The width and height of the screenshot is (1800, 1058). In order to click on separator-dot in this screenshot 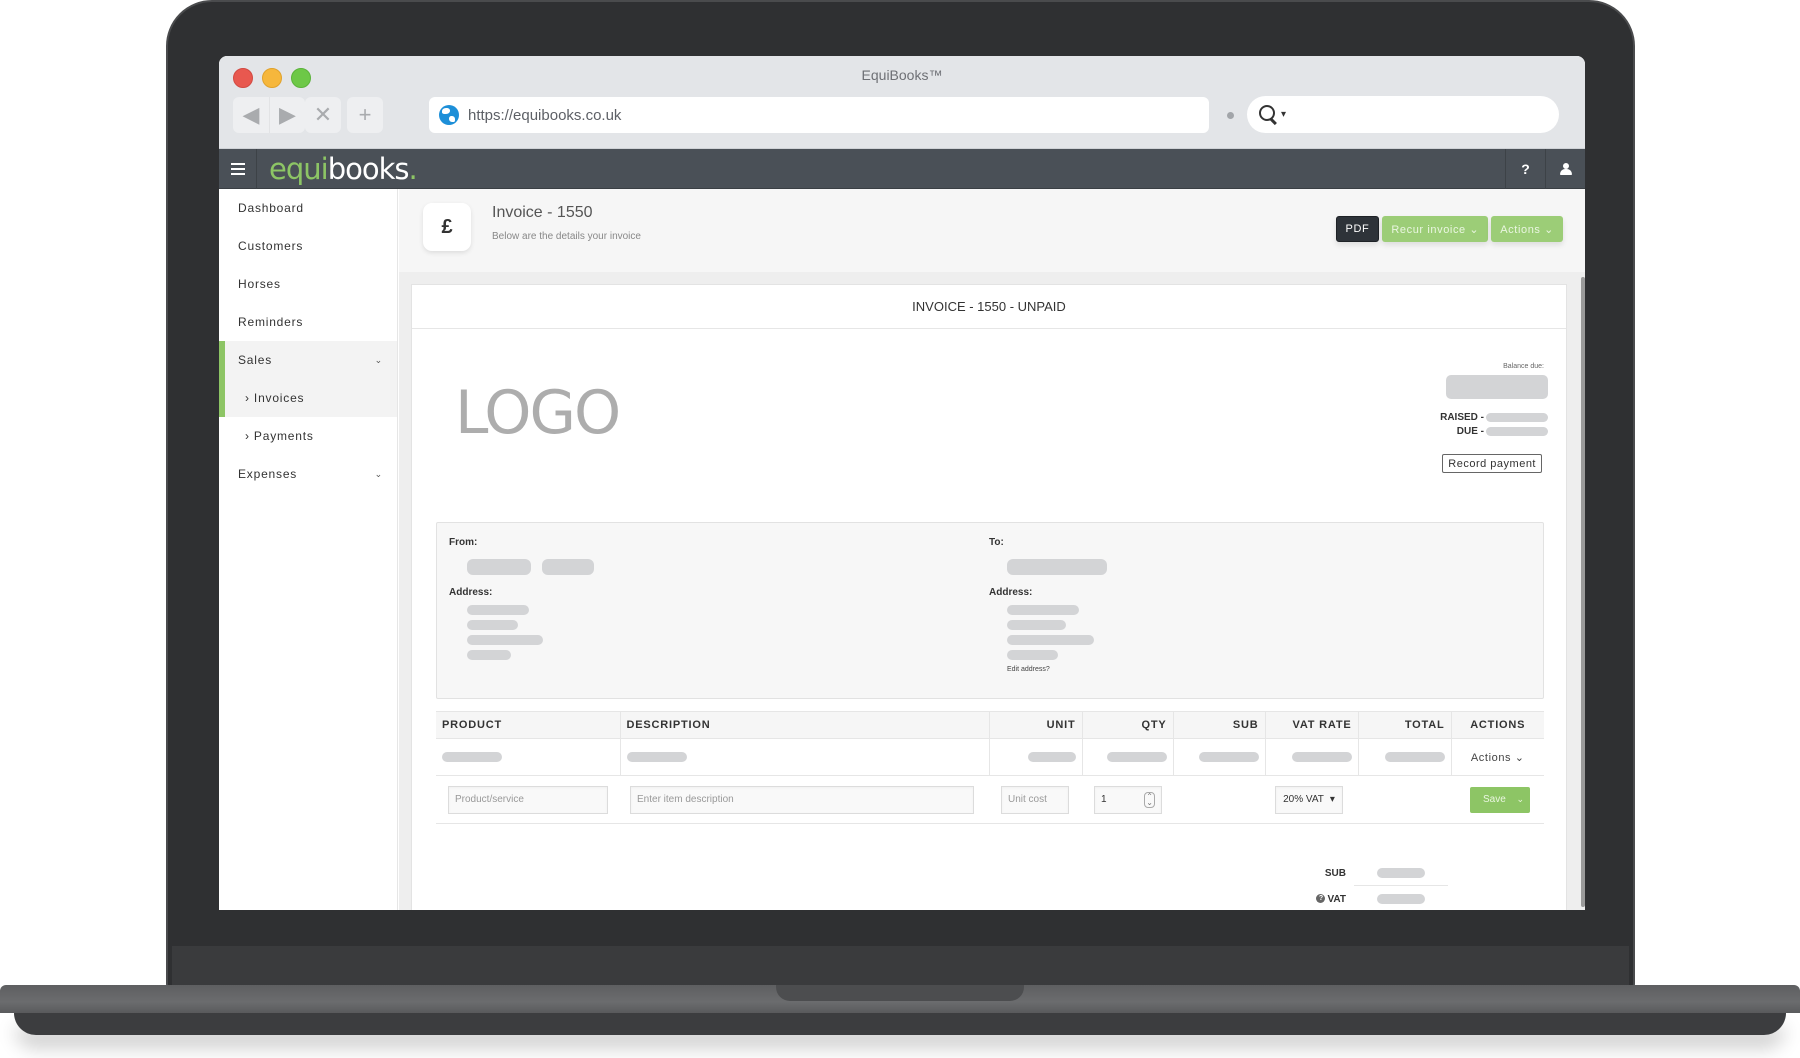, I will do `click(1230, 115)`.